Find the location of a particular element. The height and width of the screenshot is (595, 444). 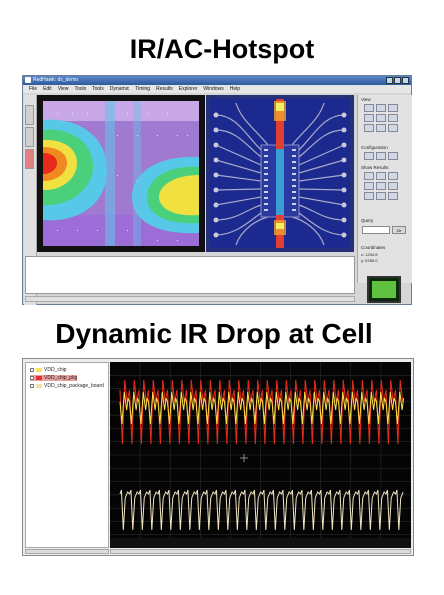

palette-icon is located at coordinates (393, 156).